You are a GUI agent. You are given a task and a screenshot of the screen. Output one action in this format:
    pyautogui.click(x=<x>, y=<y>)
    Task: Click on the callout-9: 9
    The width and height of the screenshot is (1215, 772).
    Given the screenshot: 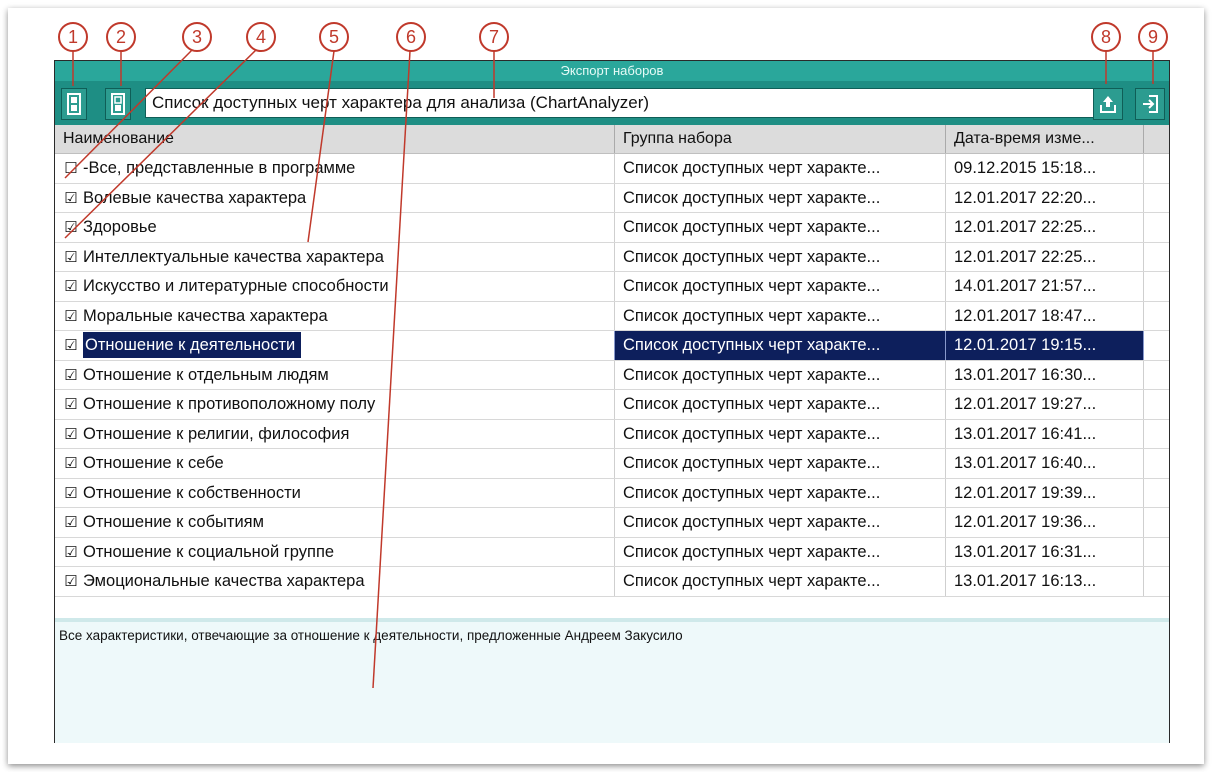 What is the action you would take?
    pyautogui.click(x=1153, y=37)
    